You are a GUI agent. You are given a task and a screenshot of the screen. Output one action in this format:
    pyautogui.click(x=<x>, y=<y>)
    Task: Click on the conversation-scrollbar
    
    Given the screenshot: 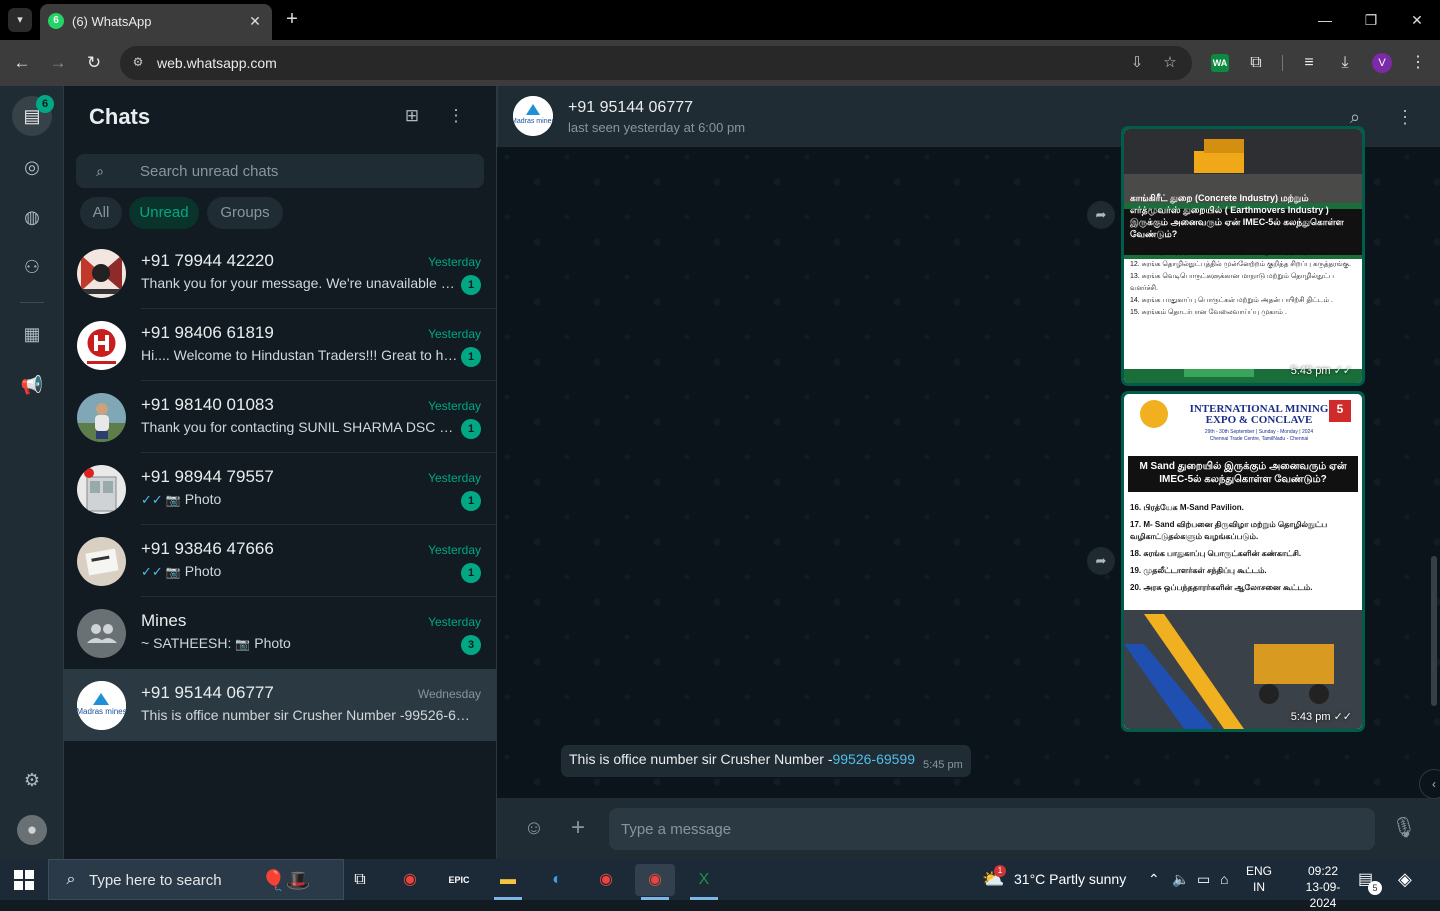 What is the action you would take?
    pyautogui.click(x=1434, y=631)
    